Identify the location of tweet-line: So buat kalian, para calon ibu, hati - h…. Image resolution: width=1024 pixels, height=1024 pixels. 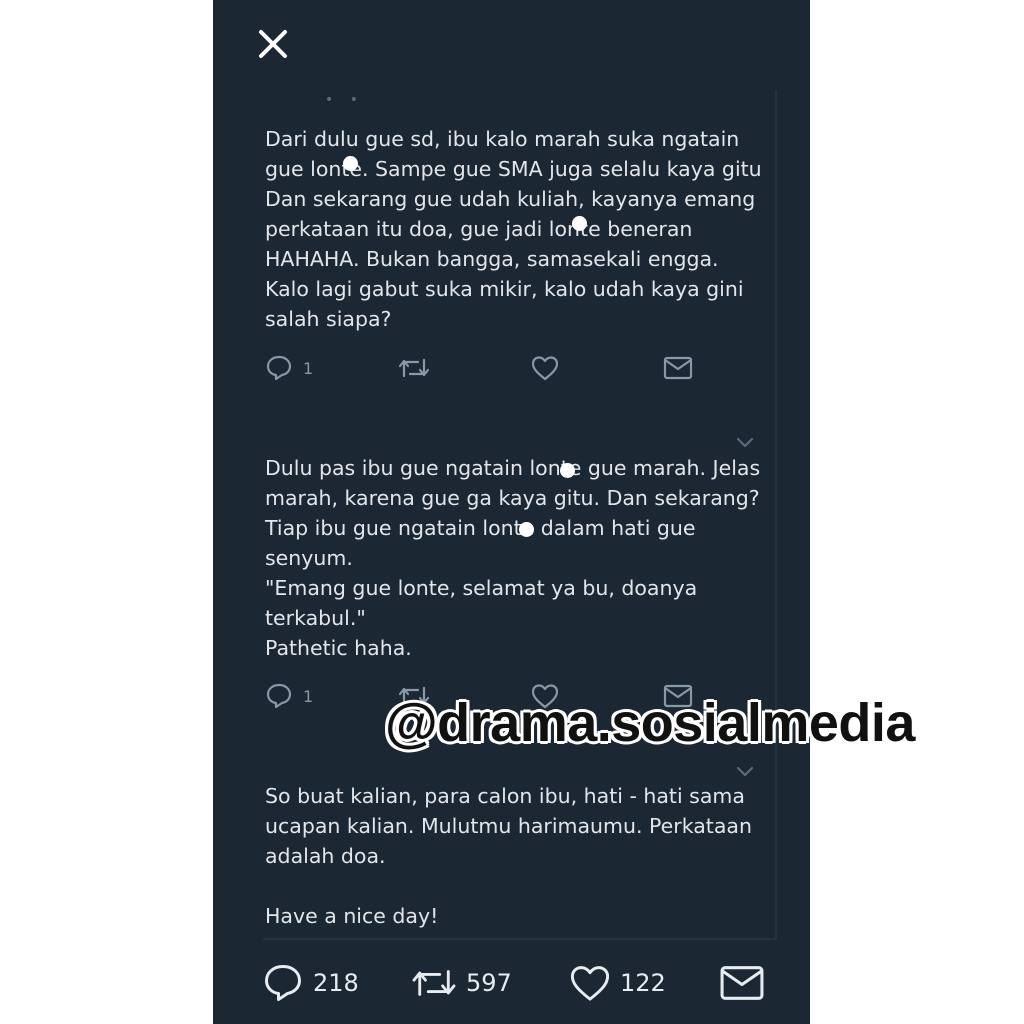
(505, 796).